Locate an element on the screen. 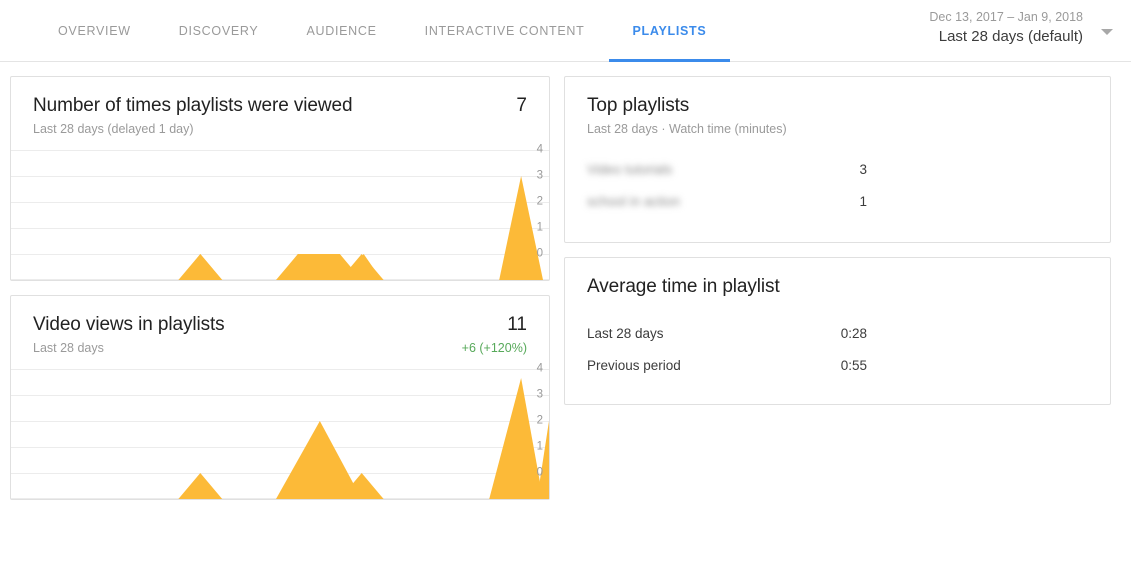 The width and height of the screenshot is (1131, 563). tab-label: OVERVIEW is located at coordinates (94, 30).